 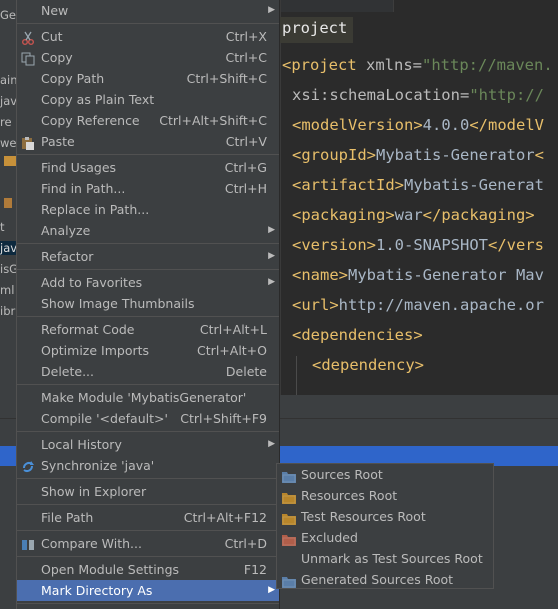 I want to click on project-tree-row: we, so click(x=8, y=143).